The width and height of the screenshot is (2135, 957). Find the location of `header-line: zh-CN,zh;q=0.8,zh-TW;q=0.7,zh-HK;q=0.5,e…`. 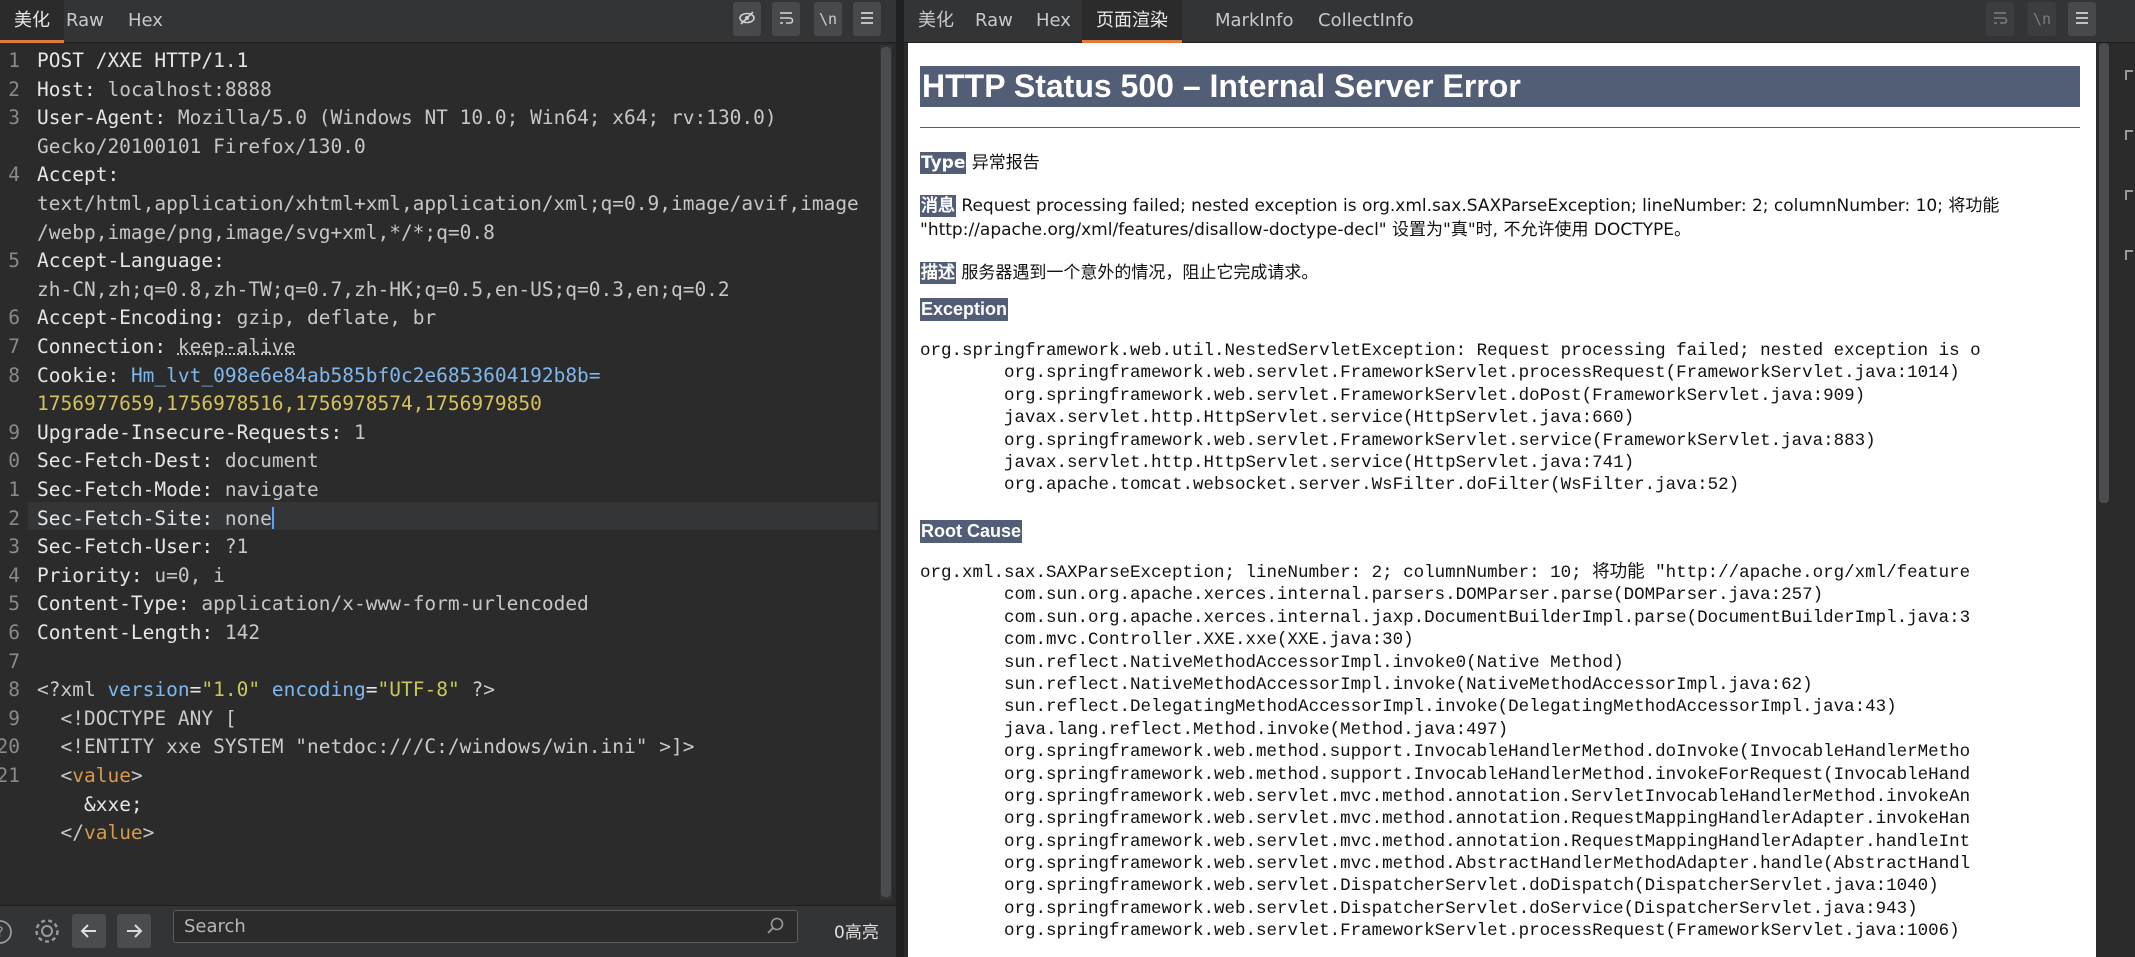

header-line: zh-CN,zh;q=0.8,zh-TW;q=0.7,zh-HK;q=0.5,e… is located at coordinates (457, 289).